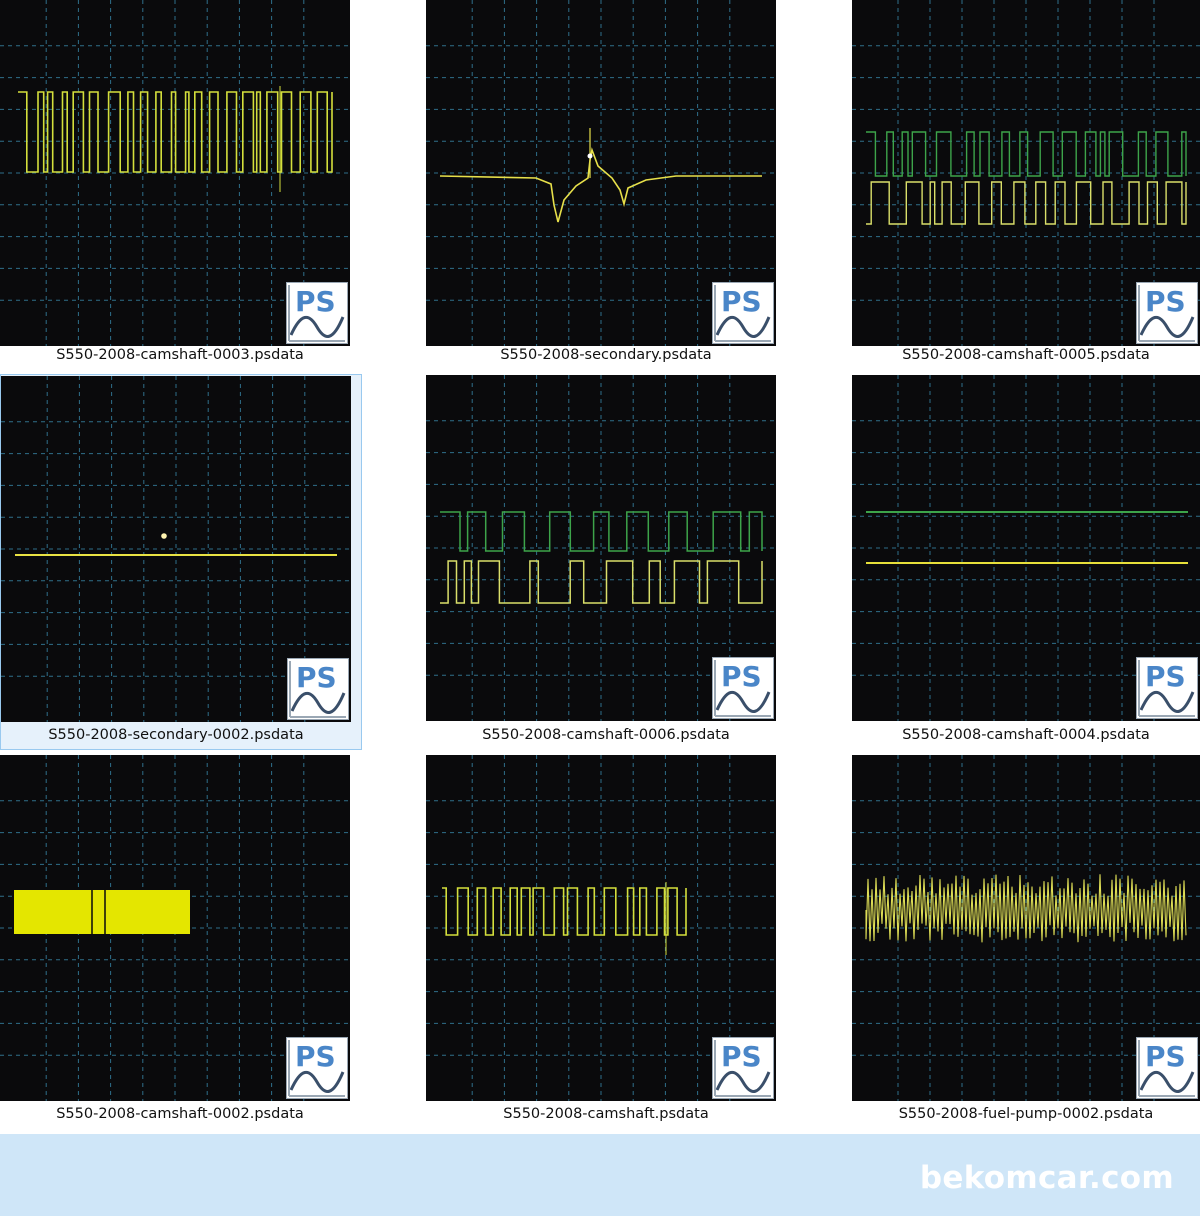 The height and width of the screenshot is (1216, 1200). What do you see at coordinates (606, 735) in the screenshot?
I see `file-name: S550-2008-camshaft-0006.psdata` at bounding box center [606, 735].